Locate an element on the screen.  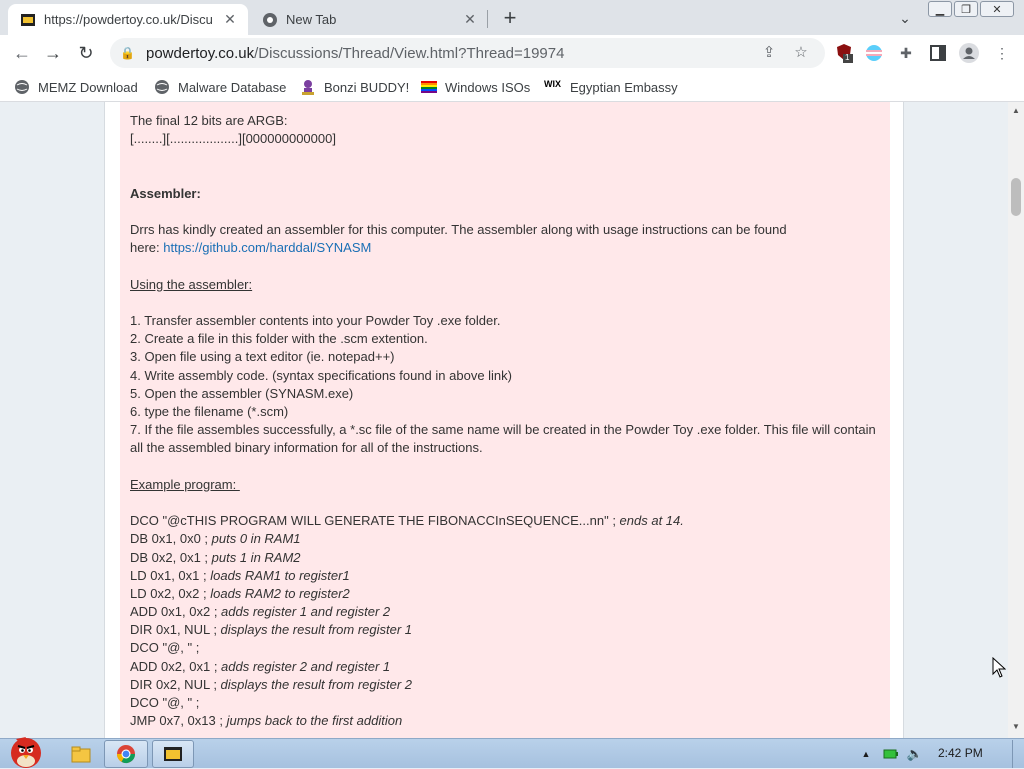
code-text: LD 0x2, 0x2 ; is located at coordinates (170, 593).